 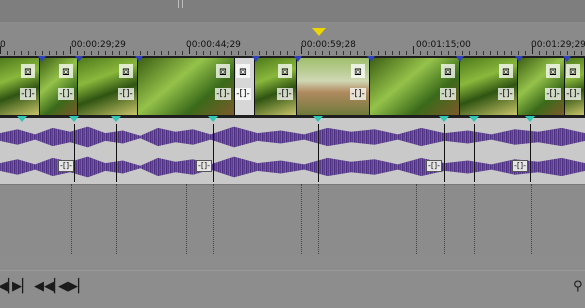 What do you see at coordinates (328, 45) in the screenshot?
I see `ruler-label: 00:00:59;28` at bounding box center [328, 45].